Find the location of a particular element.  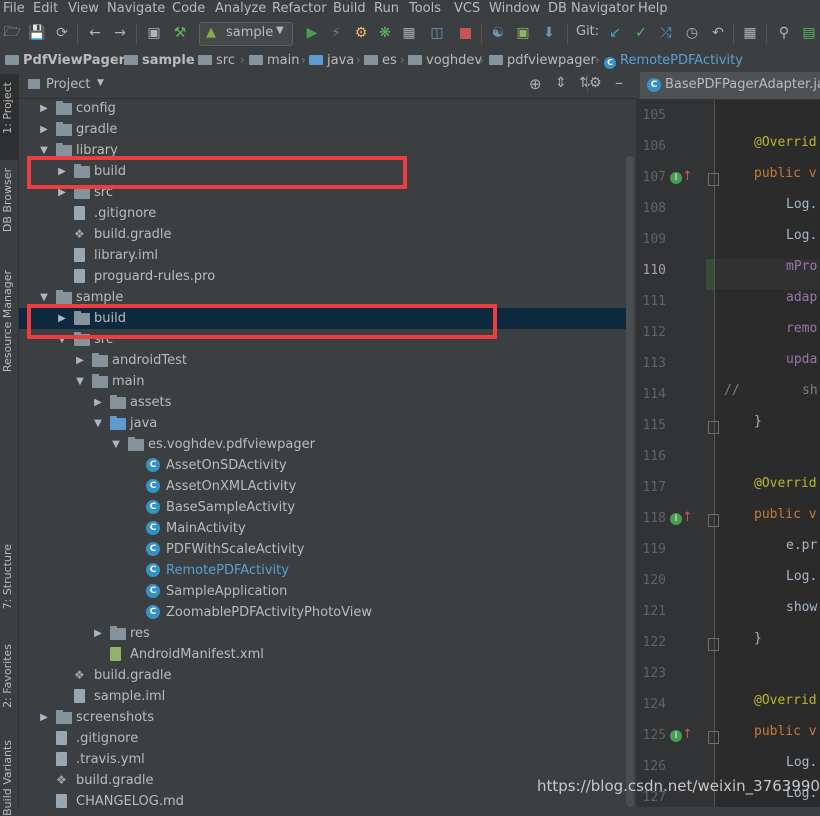

tree-item: sample.iml is located at coordinates (322, 696).